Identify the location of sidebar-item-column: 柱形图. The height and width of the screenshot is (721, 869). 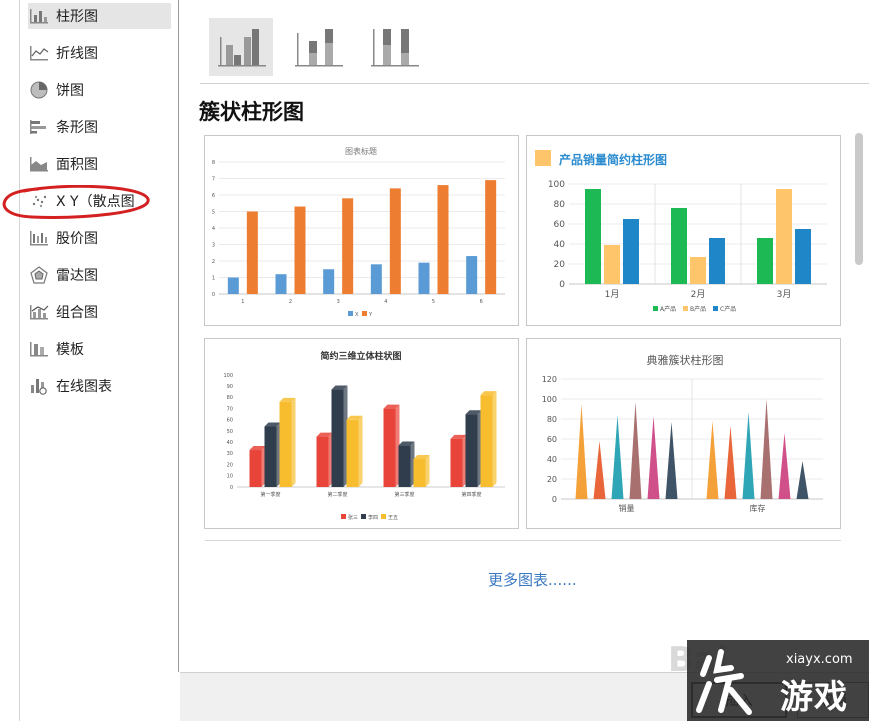
(99, 16).